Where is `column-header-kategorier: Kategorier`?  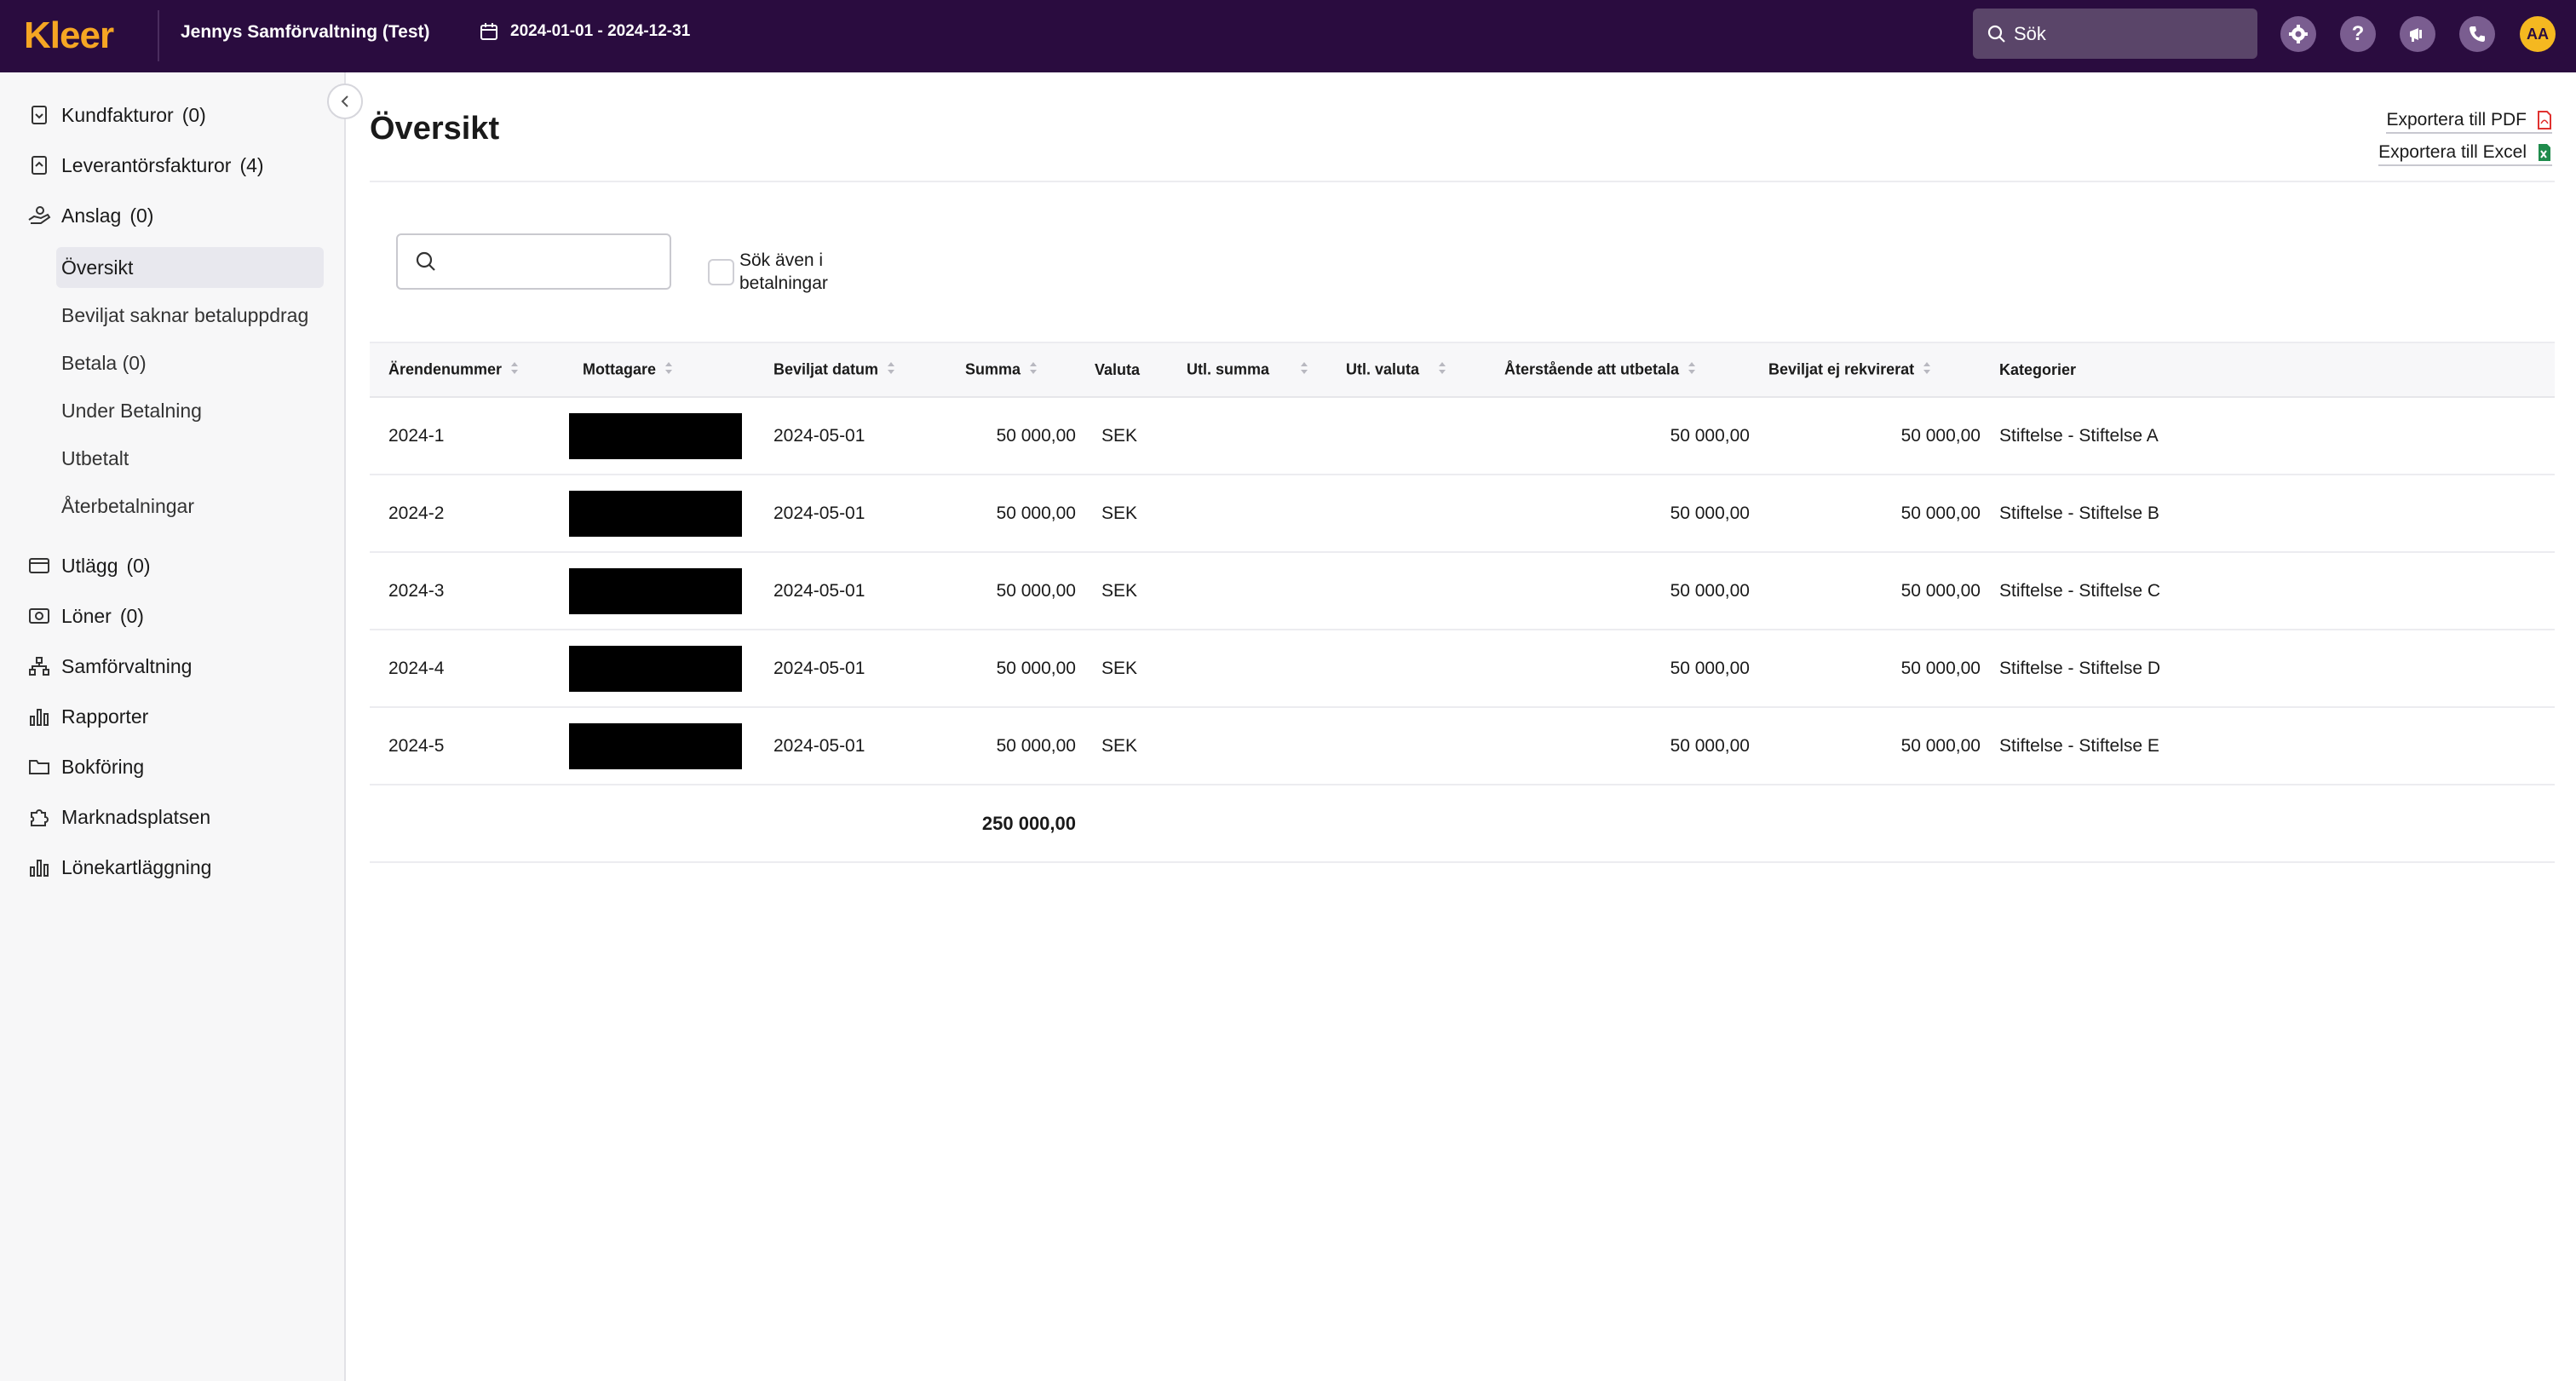 column-header-kategorier: Kategorier is located at coordinates (2268, 370).